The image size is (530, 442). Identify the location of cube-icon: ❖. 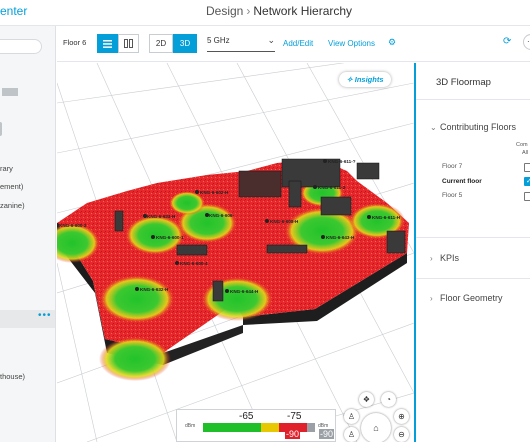
(366, 399).